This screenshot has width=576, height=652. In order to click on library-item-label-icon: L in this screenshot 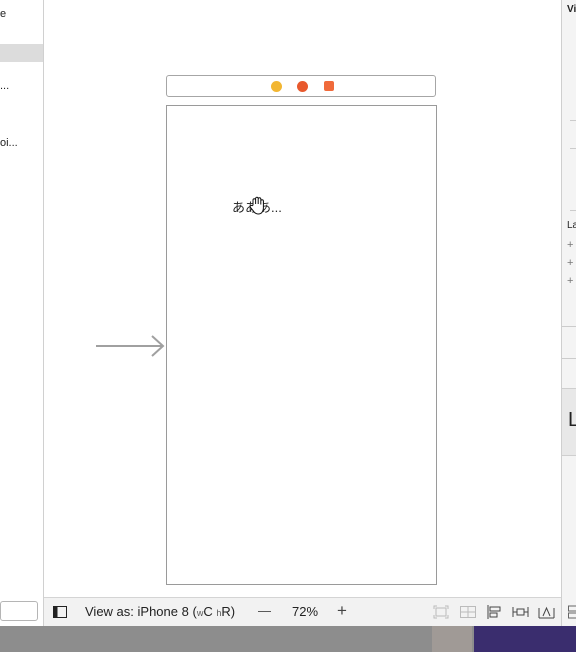, I will do `click(572, 420)`.